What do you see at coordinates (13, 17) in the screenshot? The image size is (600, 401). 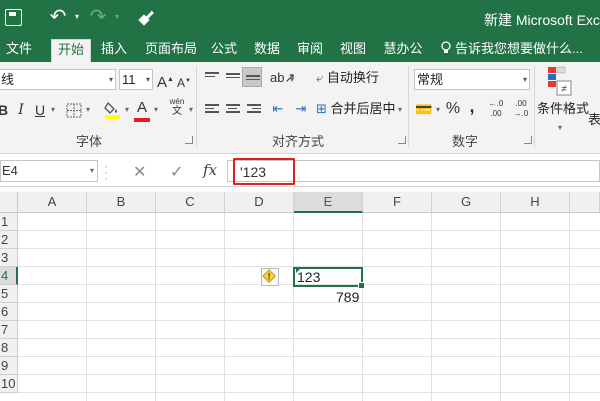 I see `save-icon` at bounding box center [13, 17].